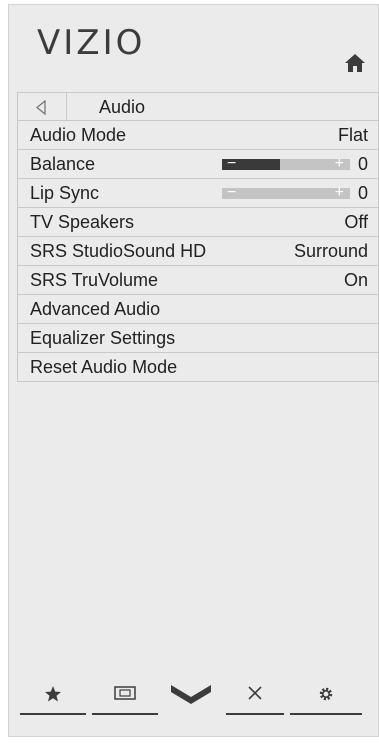 This screenshot has height=749, width=379. I want to click on menu-item-advanced-audio: Advanced Audio, so click(198, 309).